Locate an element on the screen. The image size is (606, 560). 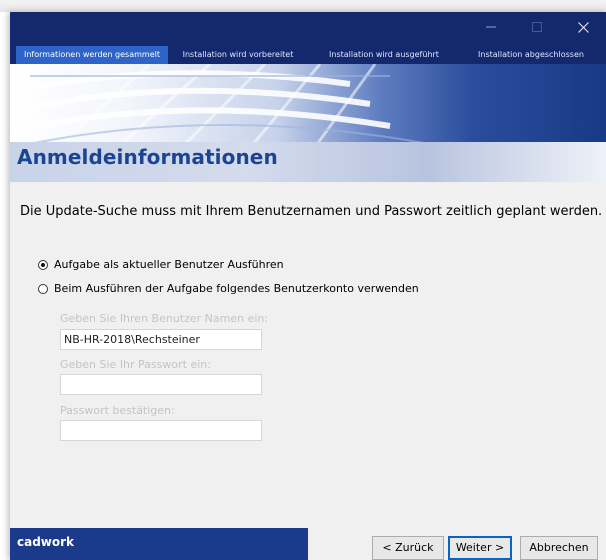
minimize-icon is located at coordinates (491, 27).